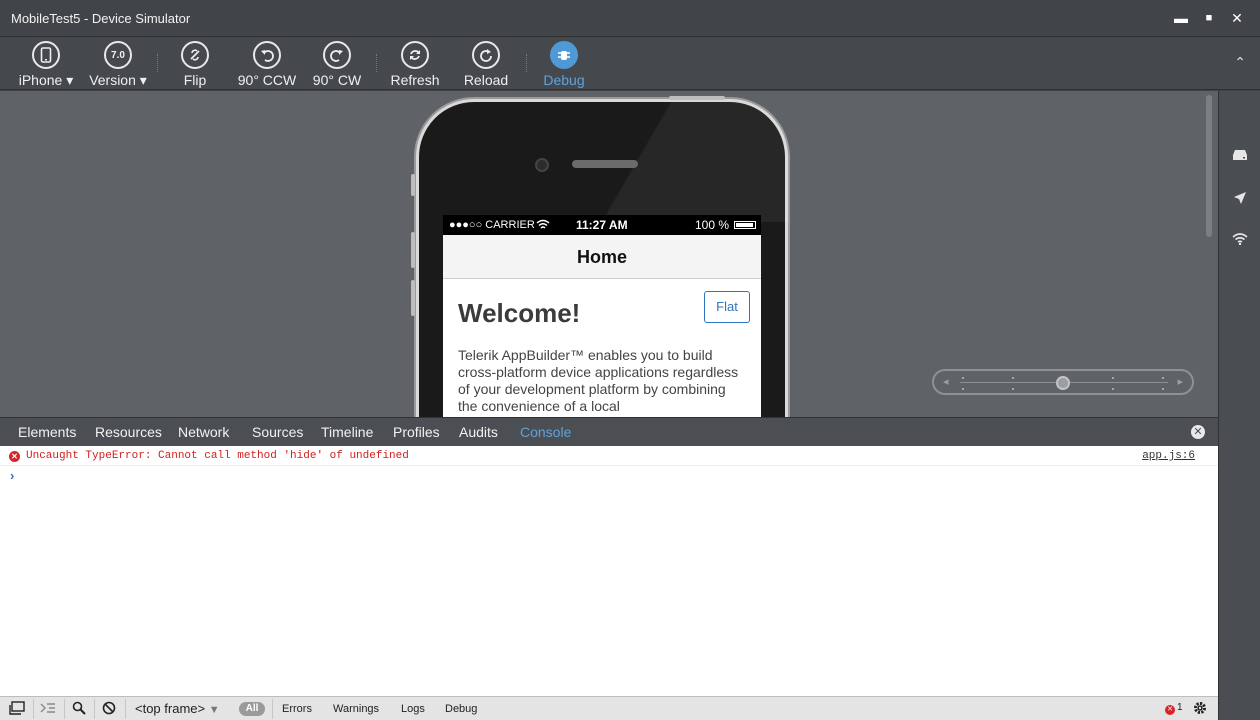 The width and height of the screenshot is (1260, 720). I want to click on reload-button: Reload, so click(486, 64).